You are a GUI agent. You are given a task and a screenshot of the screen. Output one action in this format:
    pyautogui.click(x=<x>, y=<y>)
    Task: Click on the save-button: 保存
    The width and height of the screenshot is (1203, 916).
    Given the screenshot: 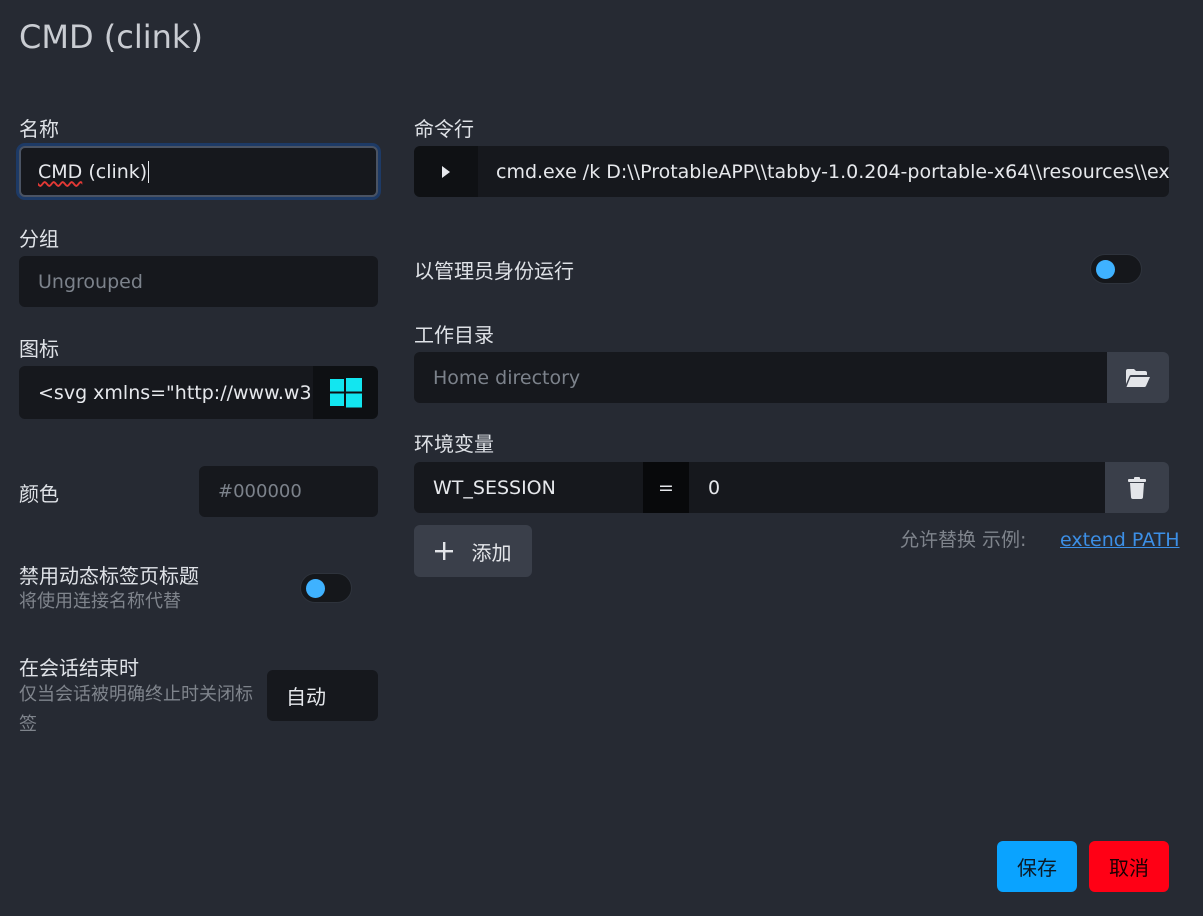 What is the action you would take?
    pyautogui.click(x=1037, y=866)
    